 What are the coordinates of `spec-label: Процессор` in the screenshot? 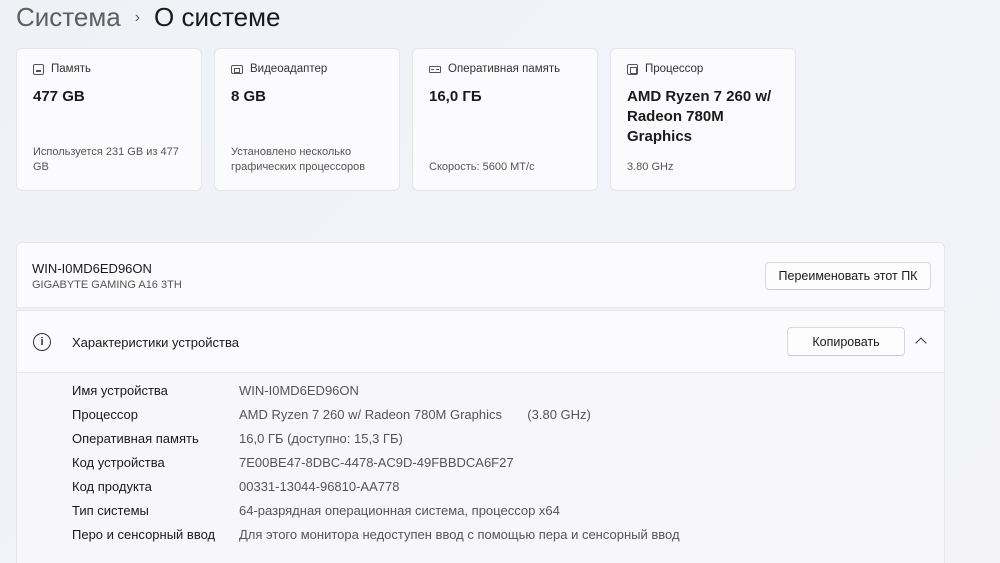 It's located at (105, 414).